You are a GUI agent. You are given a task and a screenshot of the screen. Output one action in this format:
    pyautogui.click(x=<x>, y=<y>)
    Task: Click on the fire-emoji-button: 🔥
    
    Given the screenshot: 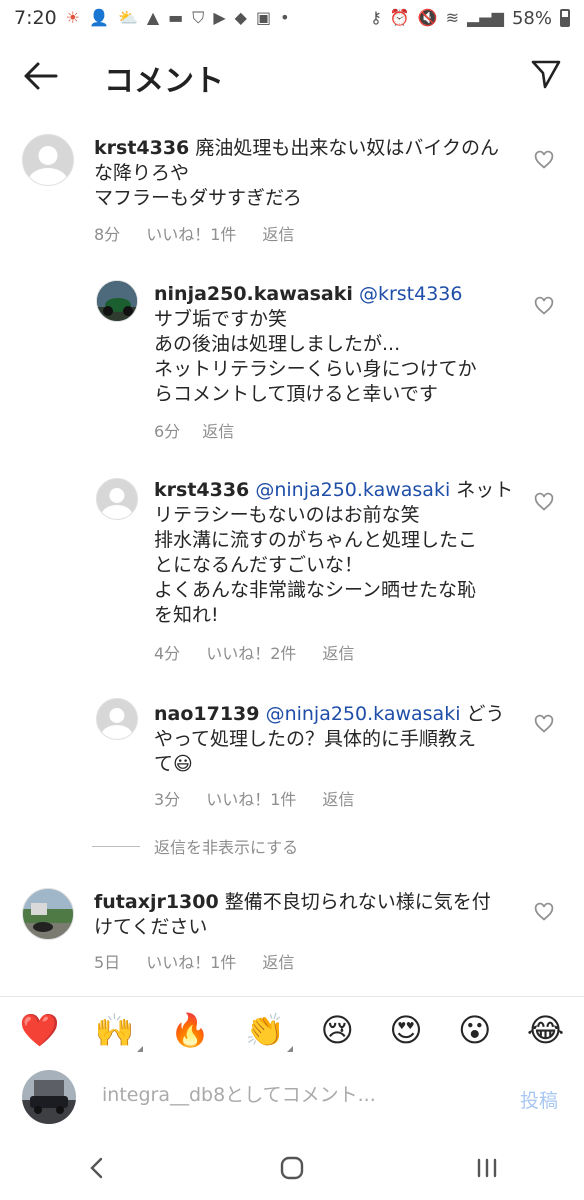 What is the action you would take?
    pyautogui.click(x=190, y=1030)
    